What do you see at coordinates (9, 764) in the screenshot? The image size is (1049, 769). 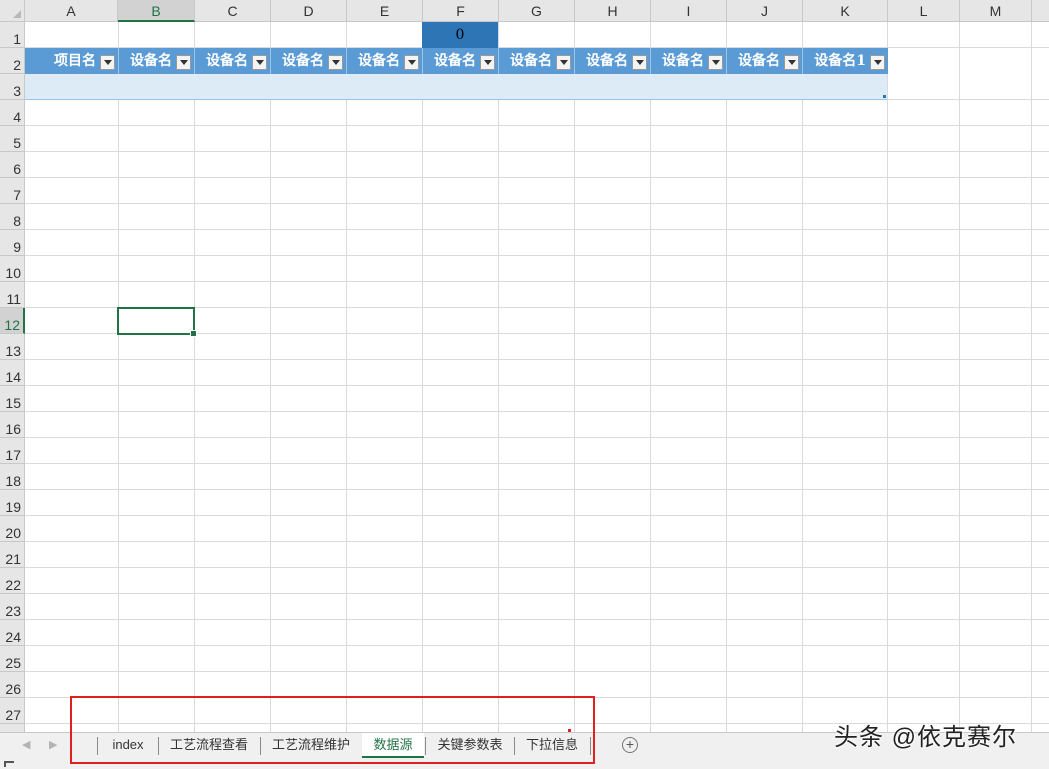 I see `cell-mode-icon` at bounding box center [9, 764].